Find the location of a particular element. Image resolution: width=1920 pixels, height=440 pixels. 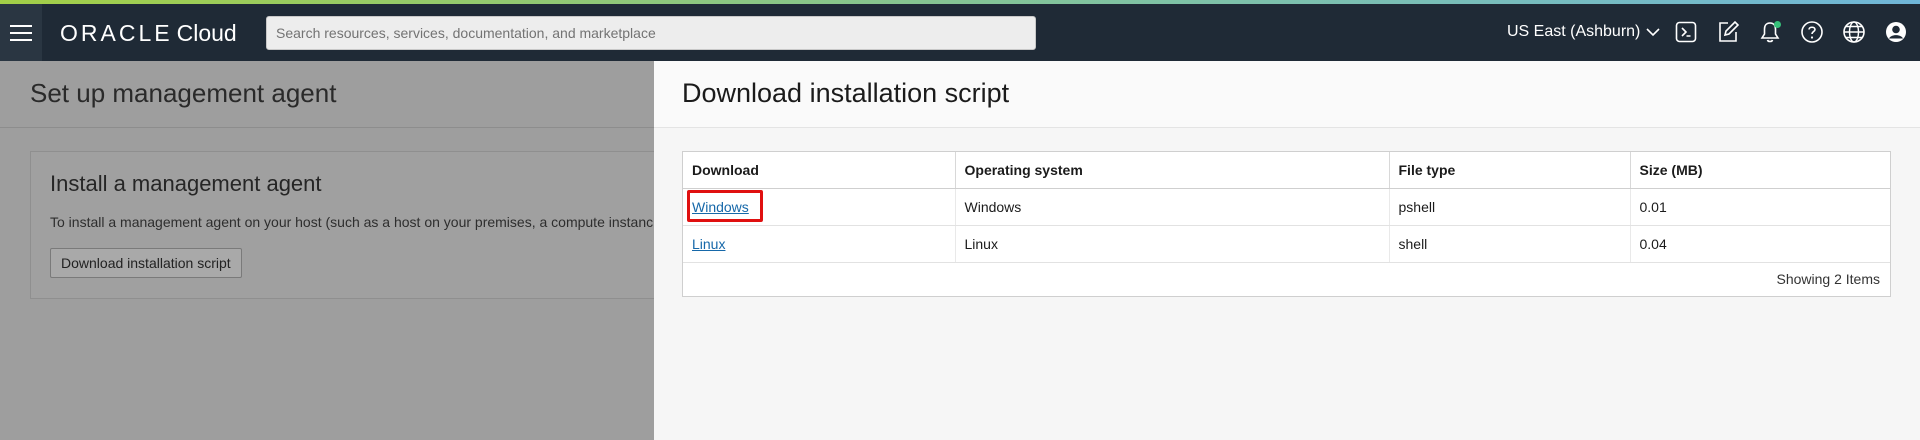

profile-button is located at coordinates (1896, 32).